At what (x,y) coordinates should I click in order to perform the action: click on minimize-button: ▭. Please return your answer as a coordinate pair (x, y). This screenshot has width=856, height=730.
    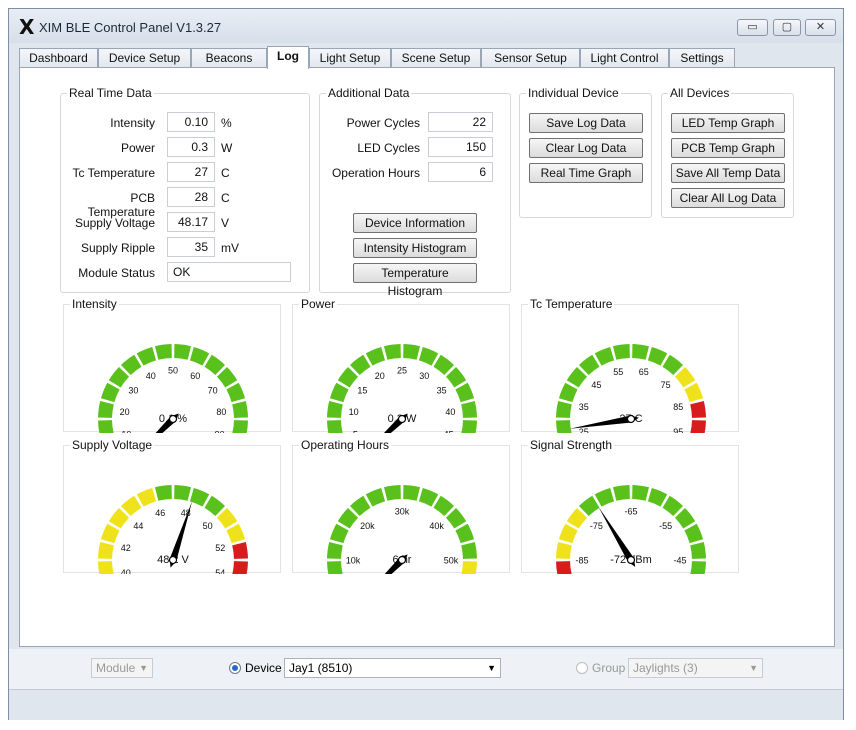
    Looking at the image, I should click on (752, 27).